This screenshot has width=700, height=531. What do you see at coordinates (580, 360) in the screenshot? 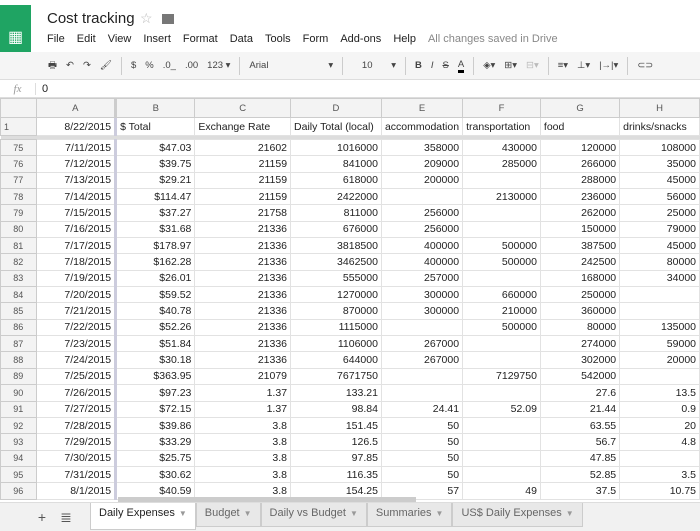
I see `cell: 302000` at bounding box center [580, 360].